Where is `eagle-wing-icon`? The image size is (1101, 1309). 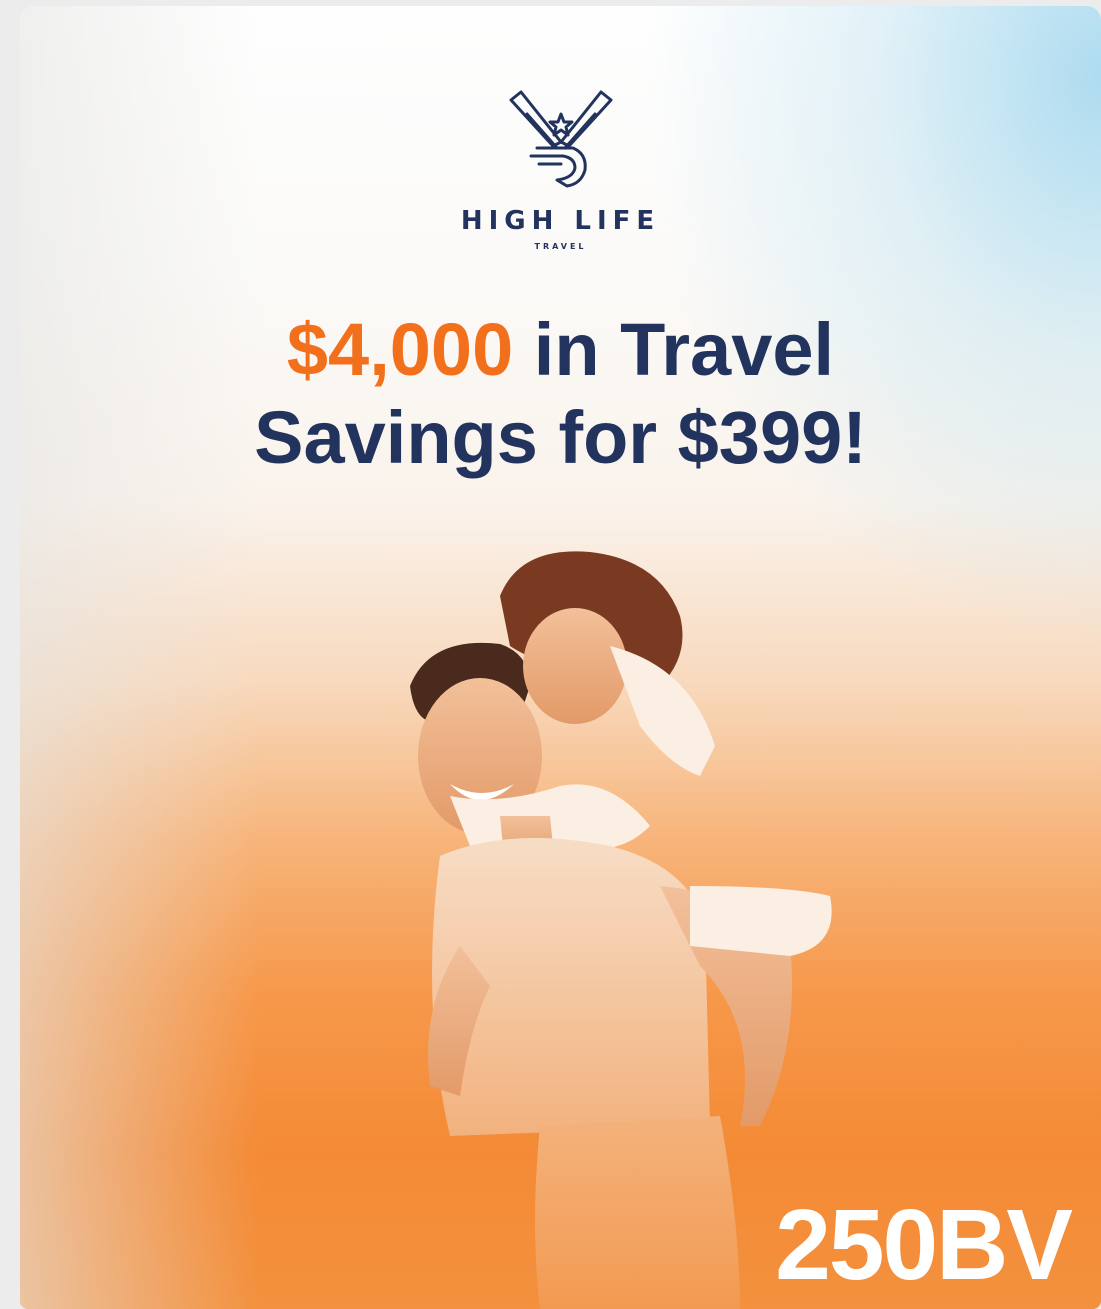 eagle-wing-icon is located at coordinates (560, 139).